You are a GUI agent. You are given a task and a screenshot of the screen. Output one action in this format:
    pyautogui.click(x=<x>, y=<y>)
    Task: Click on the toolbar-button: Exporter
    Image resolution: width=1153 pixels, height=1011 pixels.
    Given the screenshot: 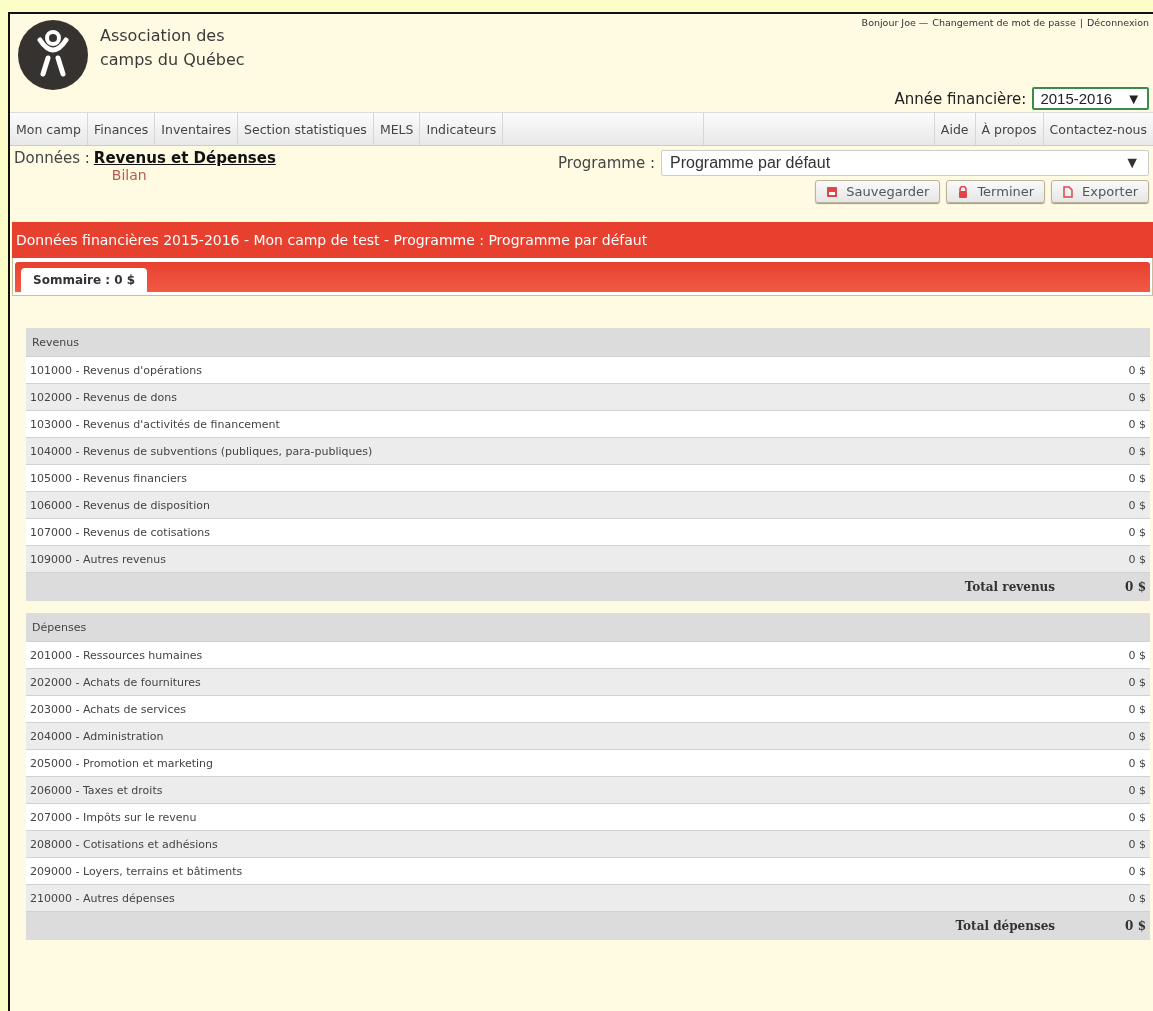 What is the action you would take?
    pyautogui.click(x=1100, y=191)
    